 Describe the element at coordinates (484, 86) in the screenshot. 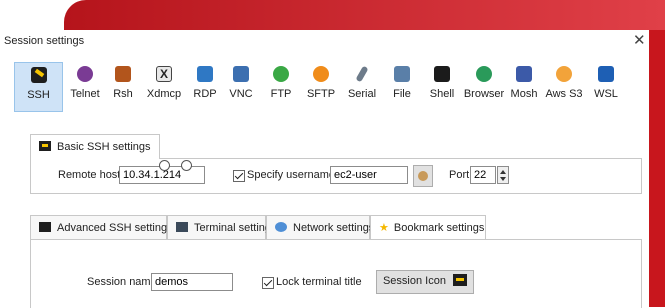

I see `session-type-browser: Browser` at that location.